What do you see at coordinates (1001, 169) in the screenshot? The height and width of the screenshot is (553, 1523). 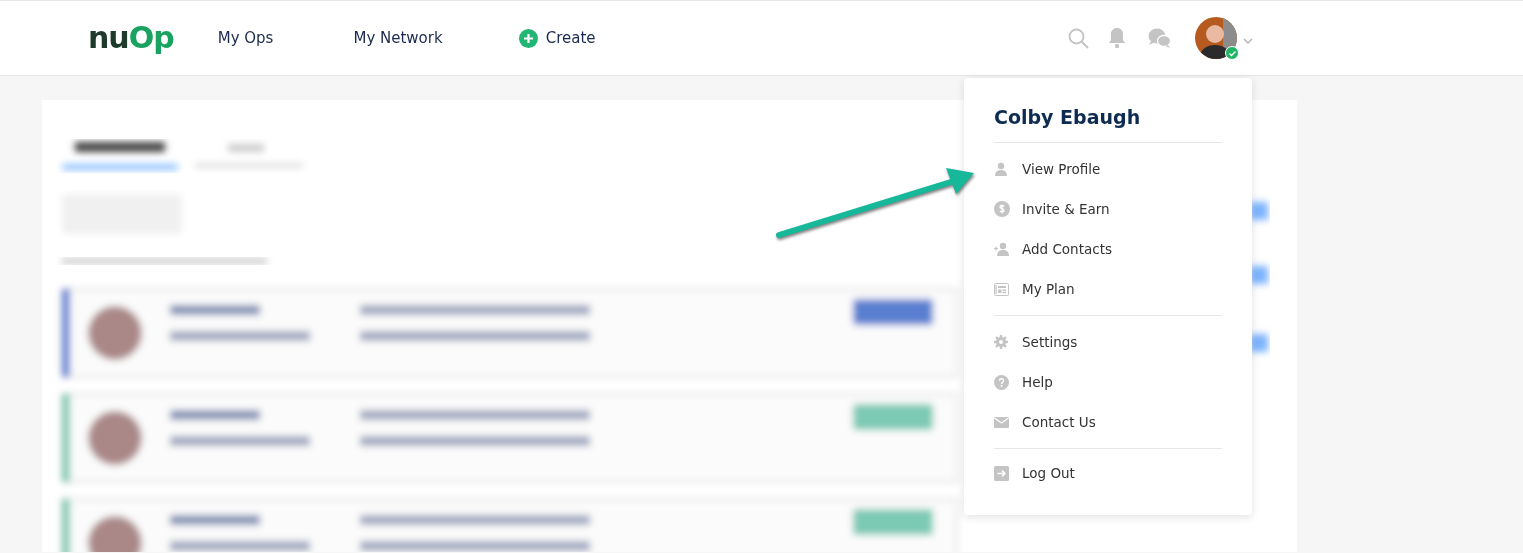 I see `person-icon` at bounding box center [1001, 169].